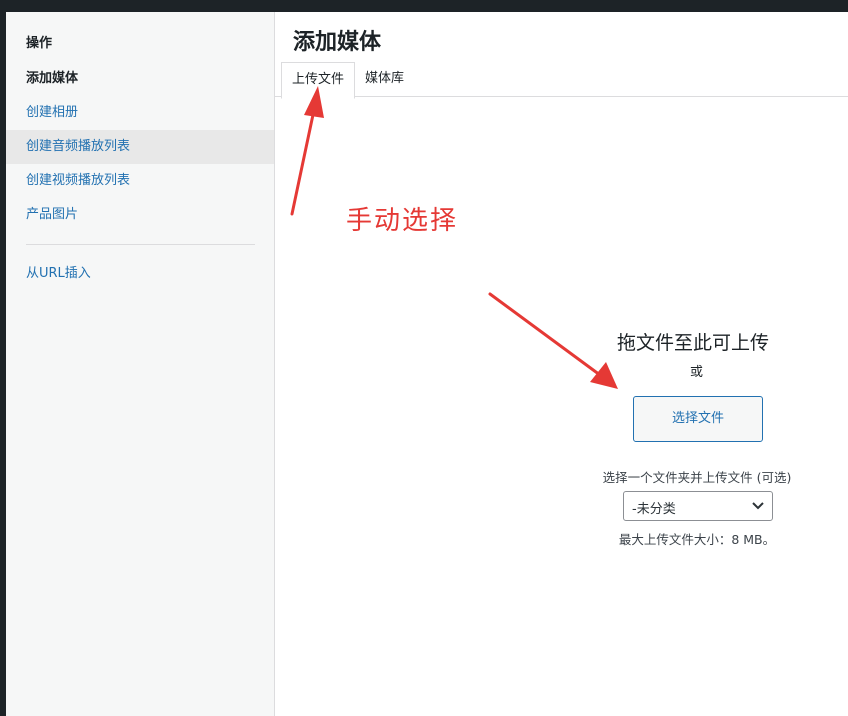 The height and width of the screenshot is (716, 848). What do you see at coordinates (698, 419) in the screenshot?
I see `select-files-button: 选择文件` at bounding box center [698, 419].